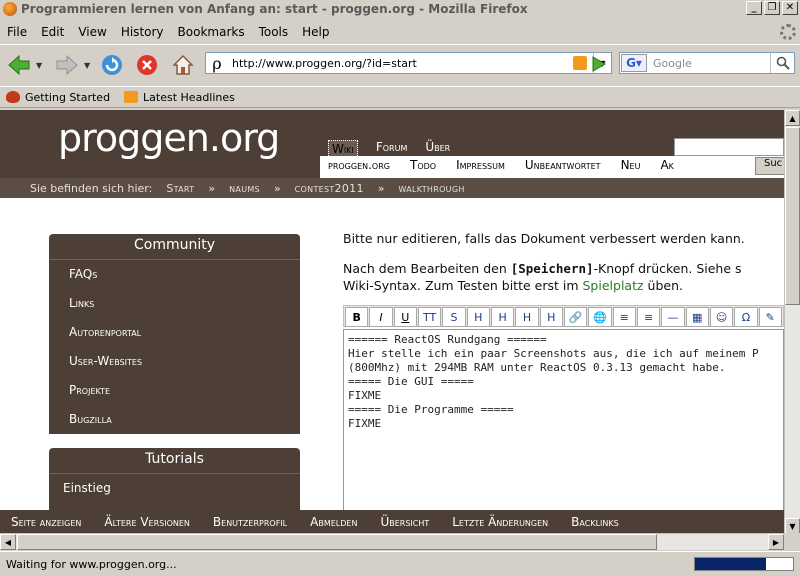 Image resolution: width=800 pixels, height=576 pixels. Describe the element at coordinates (359, 165) in the screenshot. I see `nav-proggen: proggen.org` at that location.